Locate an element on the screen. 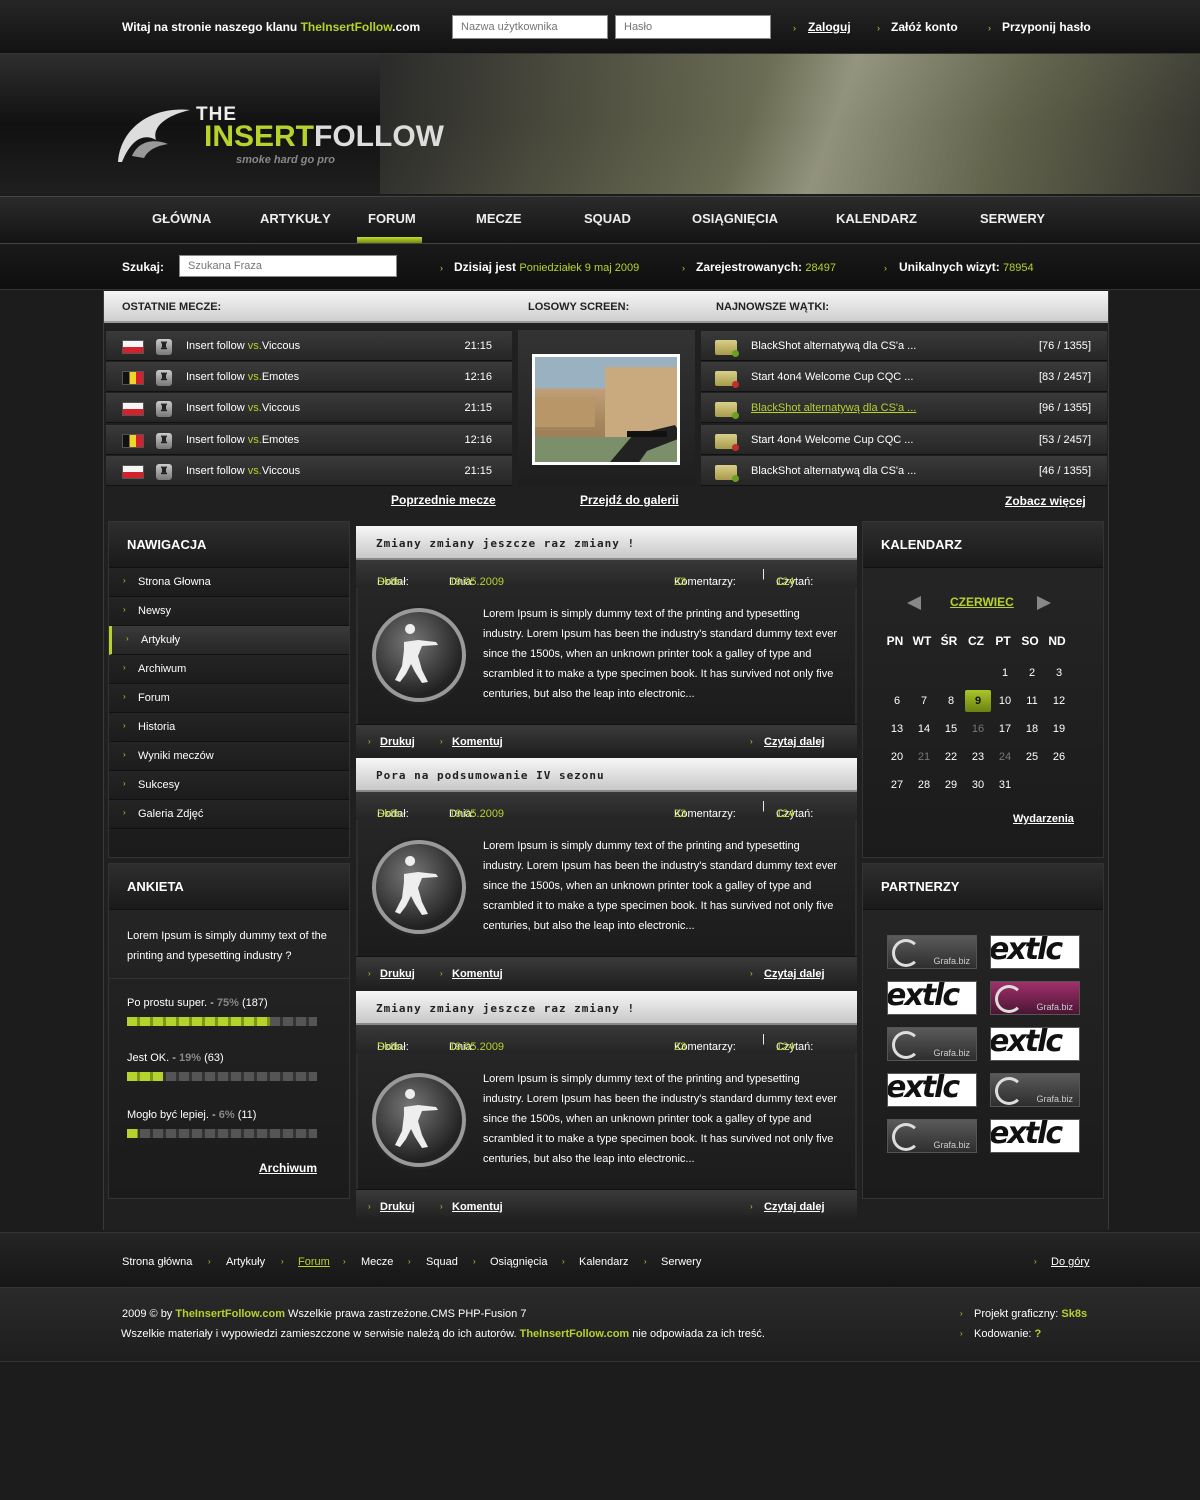 This screenshot has width=1200, height=1500. calendar-day: 29 is located at coordinates (951, 785).